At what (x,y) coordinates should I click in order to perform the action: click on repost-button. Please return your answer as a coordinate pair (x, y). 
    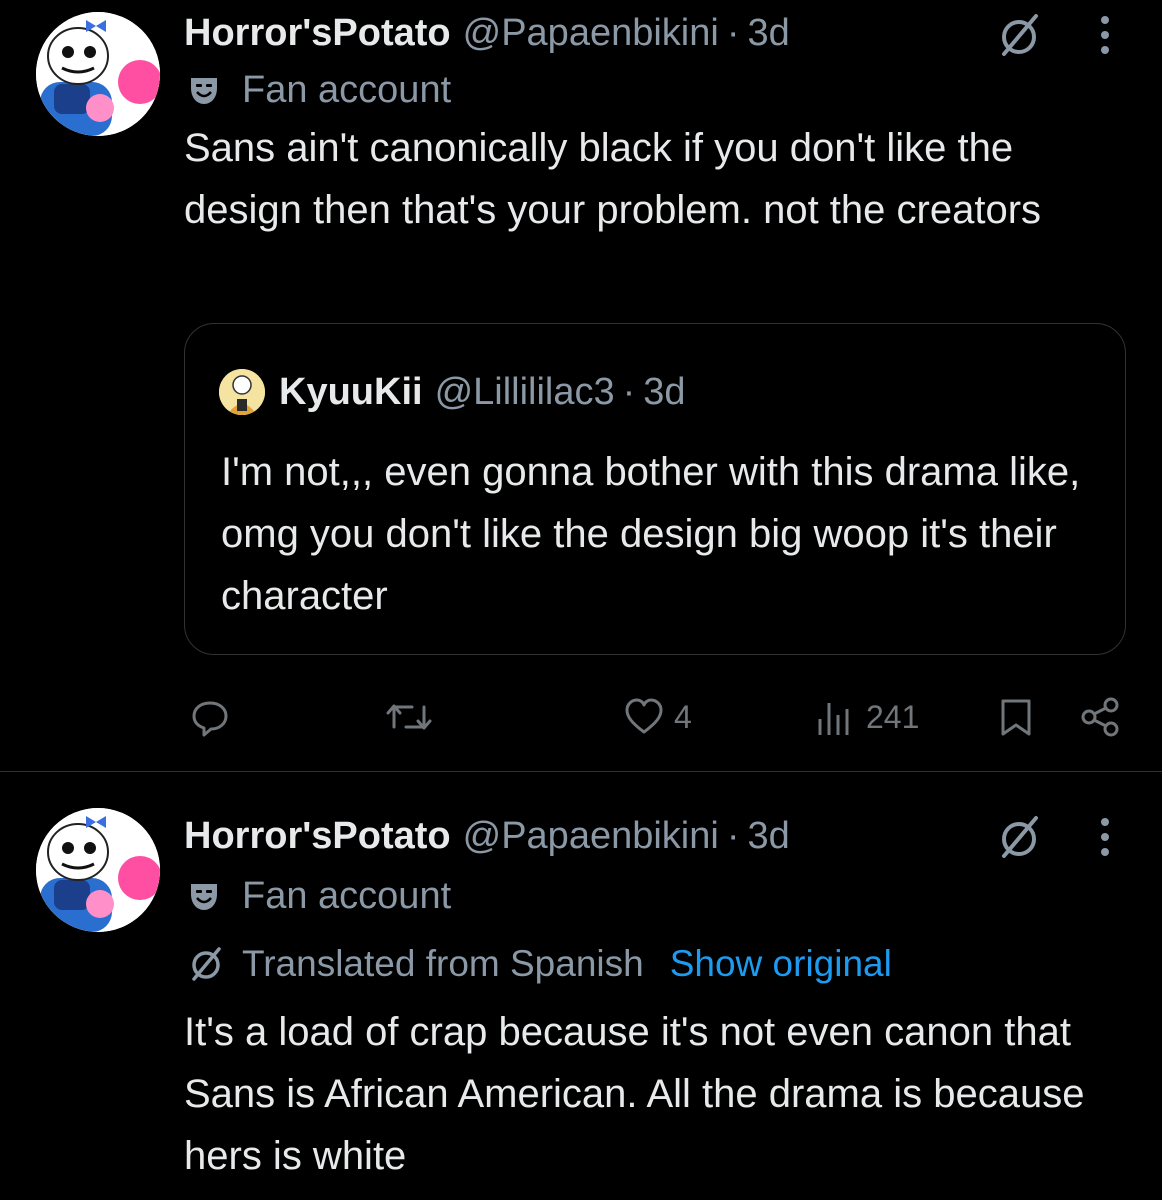
    Looking at the image, I should click on (409, 717).